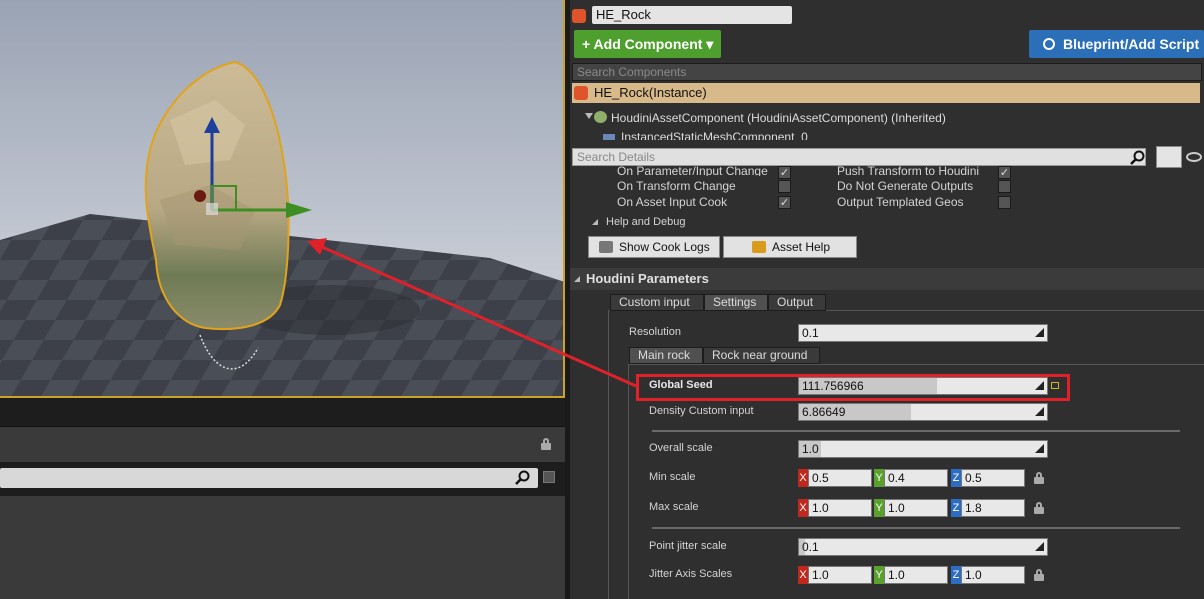 The width and height of the screenshot is (1204, 599). Describe the element at coordinates (646, 222) in the screenshot. I see `help-debug-title: Help and Debug` at that location.